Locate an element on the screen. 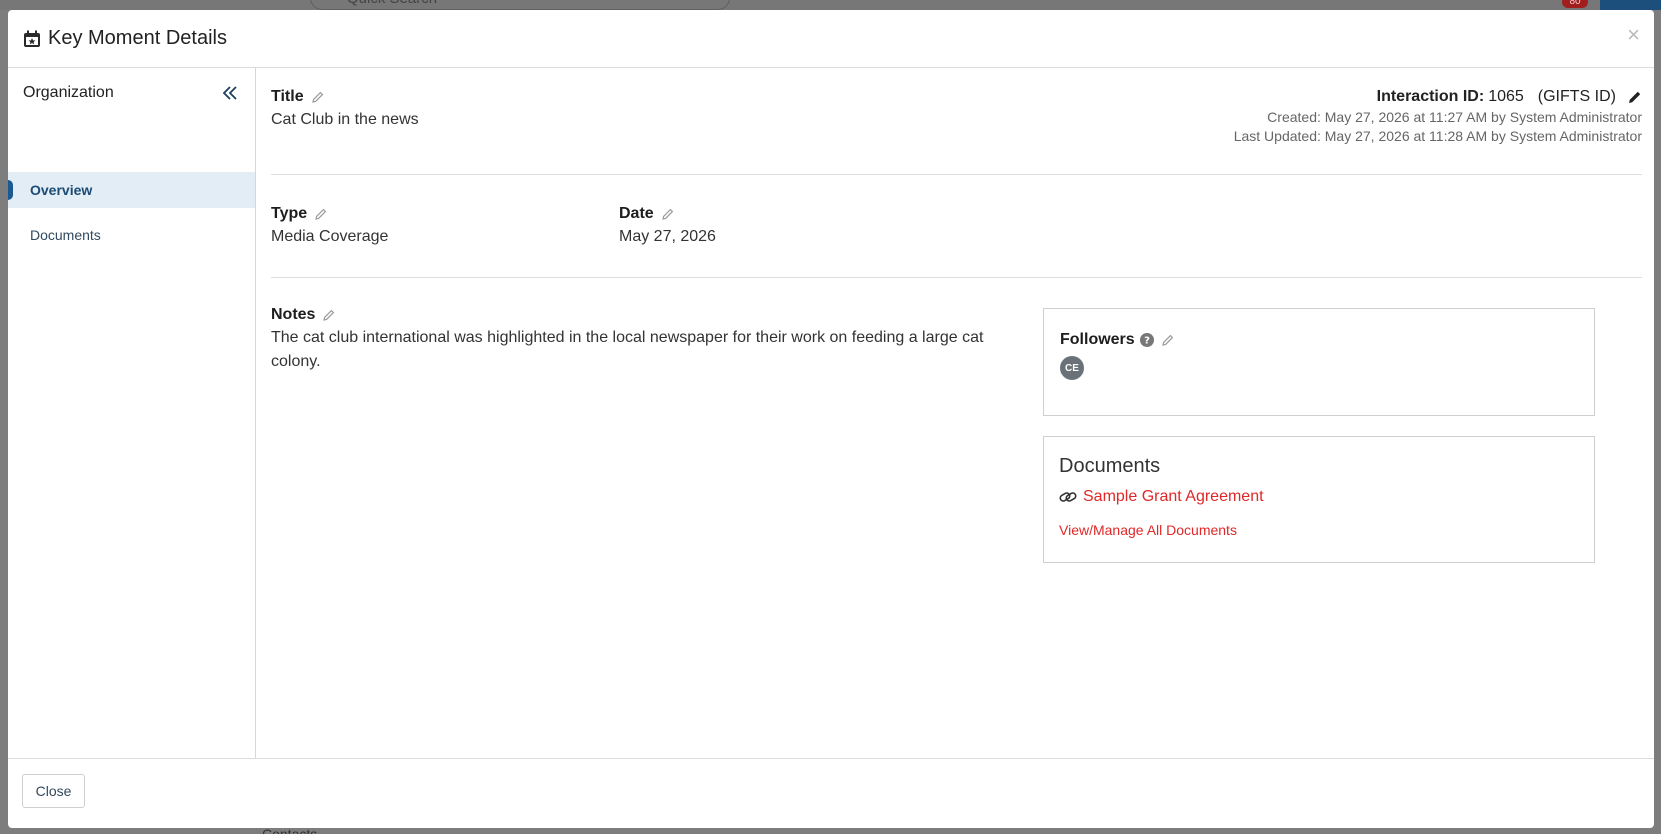  background-create-button is located at coordinates (1630, 5).